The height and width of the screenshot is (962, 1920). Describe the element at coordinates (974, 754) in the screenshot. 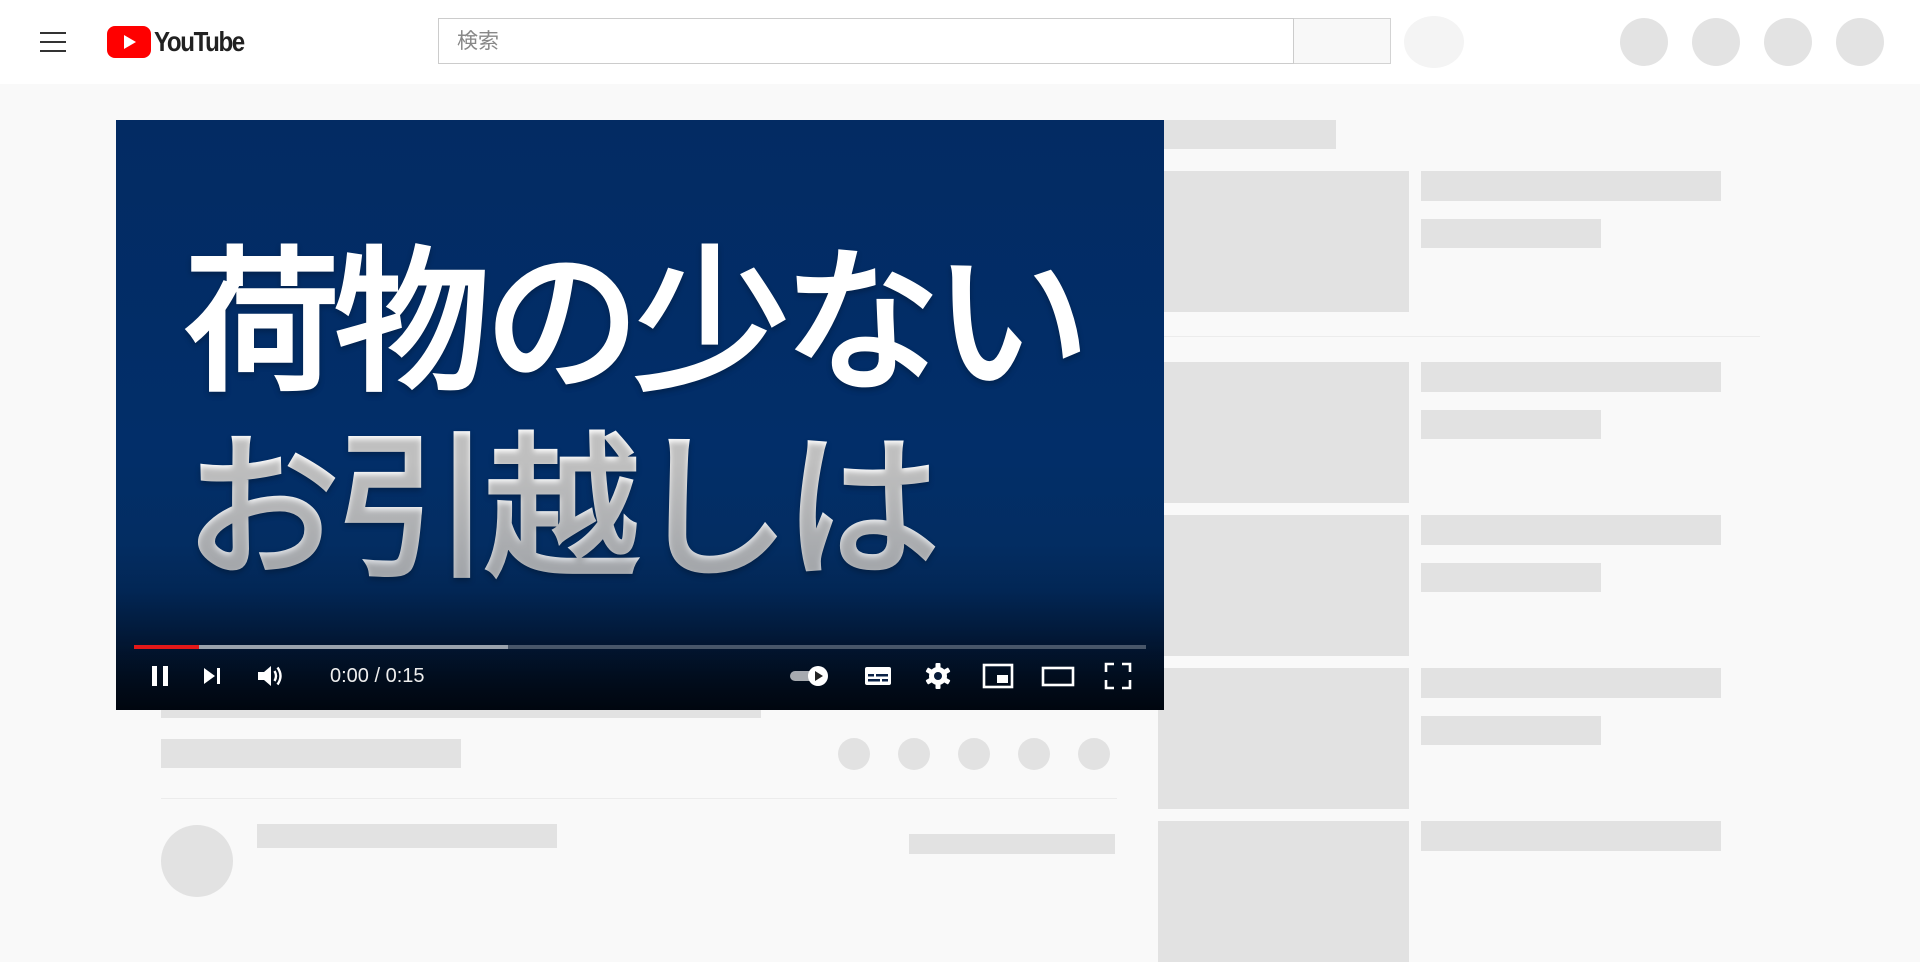

I see `share-button-skeleton` at that location.